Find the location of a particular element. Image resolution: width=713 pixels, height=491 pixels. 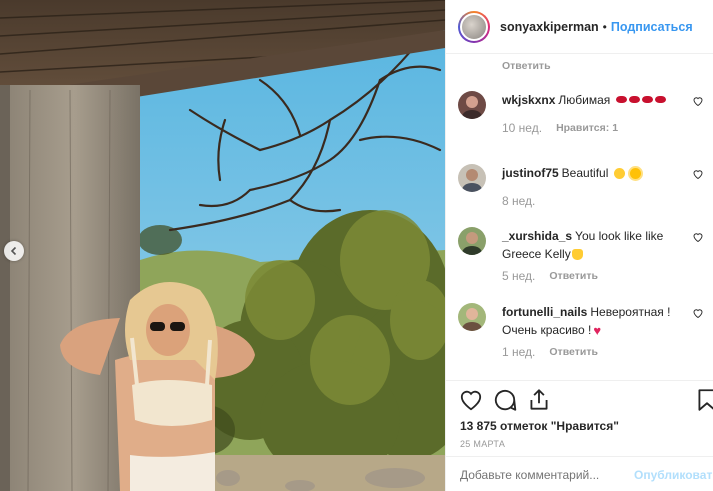

lips-emoji-icon is located at coordinates (640, 100).